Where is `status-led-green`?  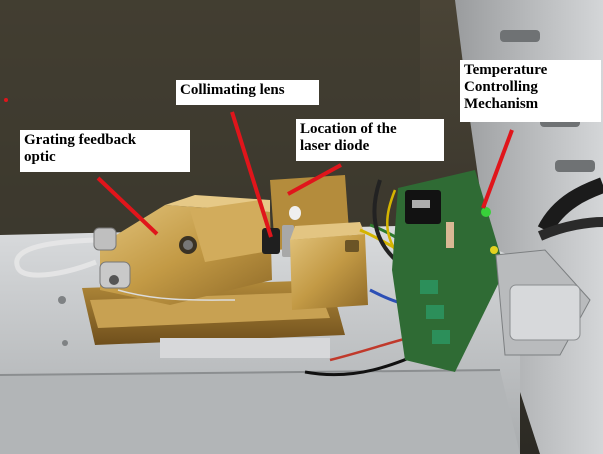 status-led-green is located at coordinates (486, 212).